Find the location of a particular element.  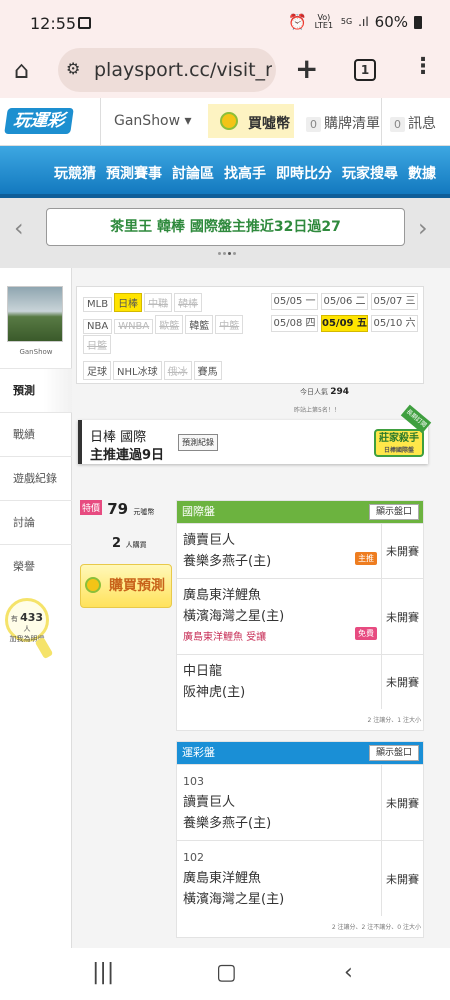

user-menu: GanShow ▾ is located at coordinates (153, 121).